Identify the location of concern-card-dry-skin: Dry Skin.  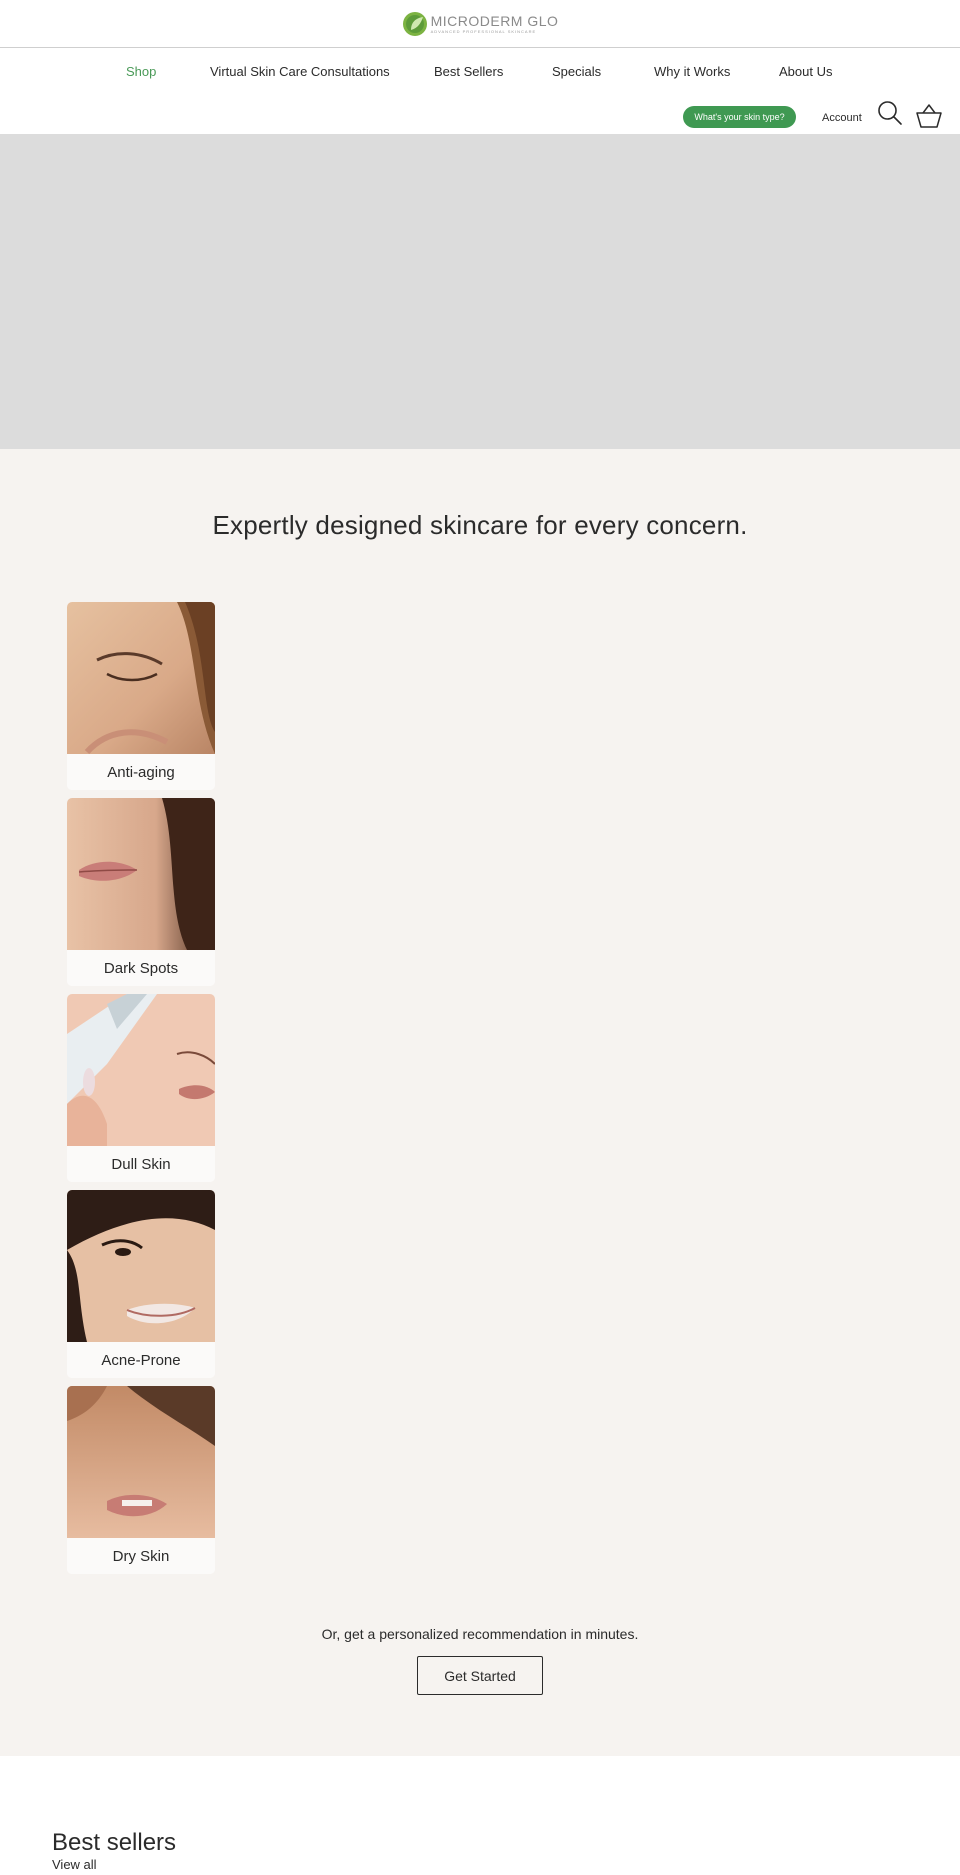
(141, 1480).